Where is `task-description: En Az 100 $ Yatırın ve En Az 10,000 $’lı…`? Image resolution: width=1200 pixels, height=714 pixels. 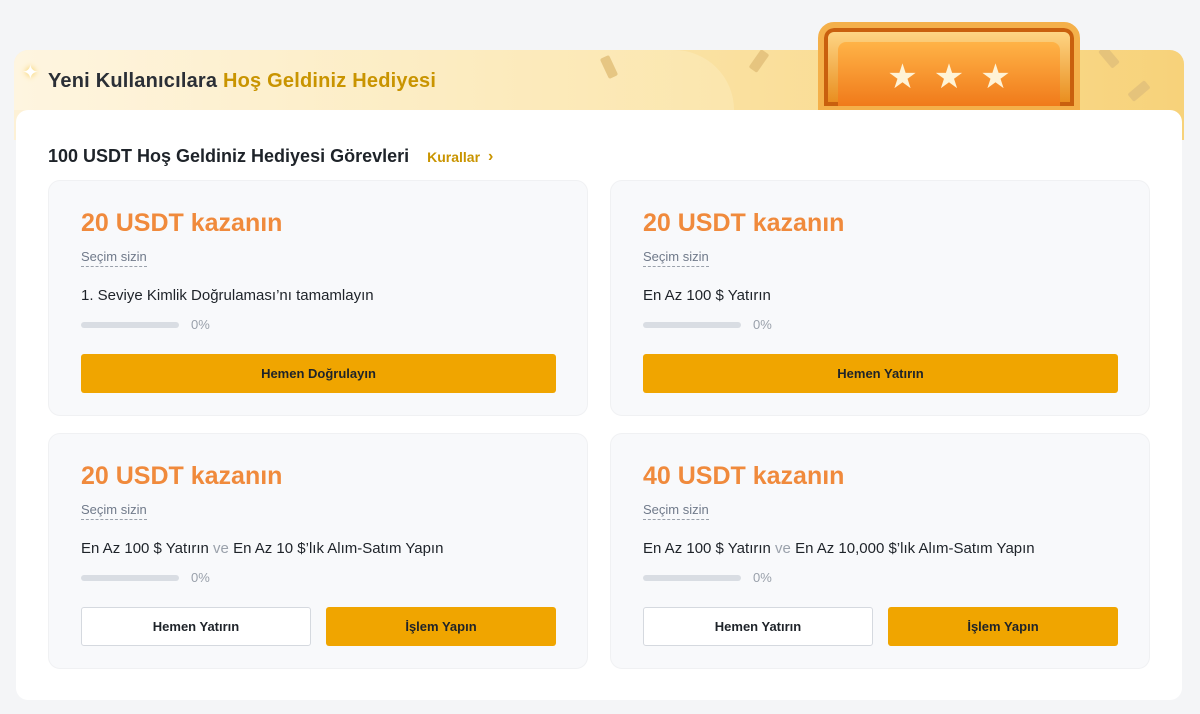 task-description: En Az 100 $ Yatırın ve En Az 10,000 $’lı… is located at coordinates (839, 548).